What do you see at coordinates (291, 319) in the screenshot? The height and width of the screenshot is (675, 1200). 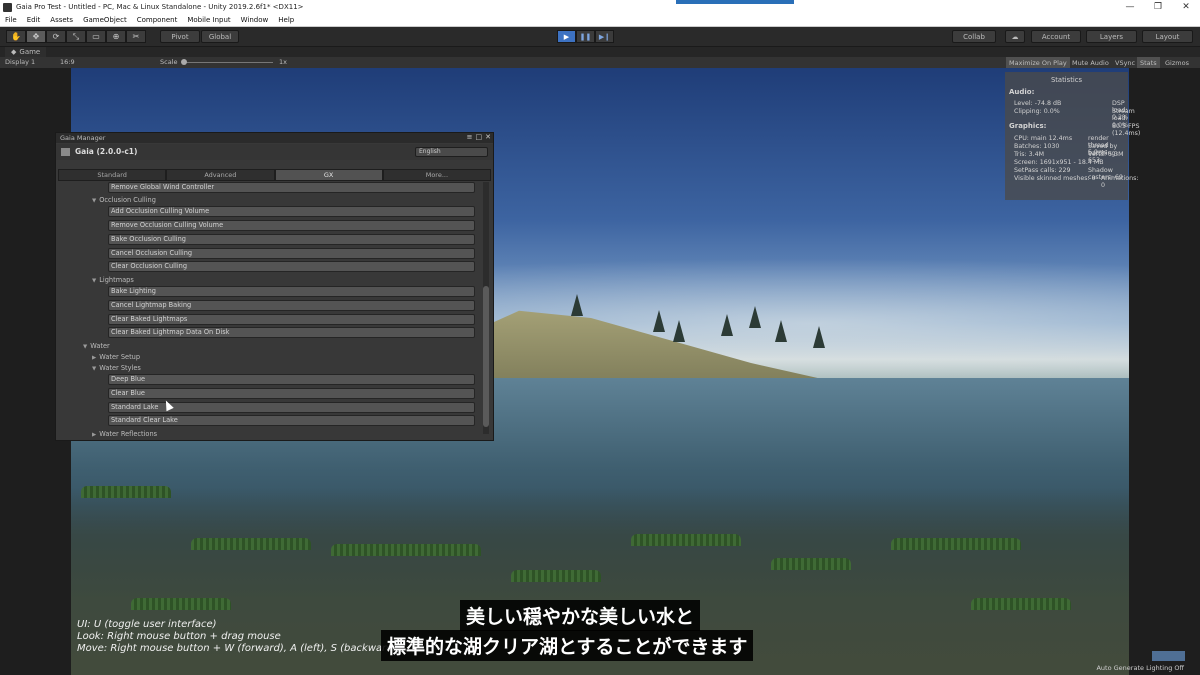 I see `clear-lightmaps-button: Clear Baked Lightmaps` at bounding box center [291, 319].